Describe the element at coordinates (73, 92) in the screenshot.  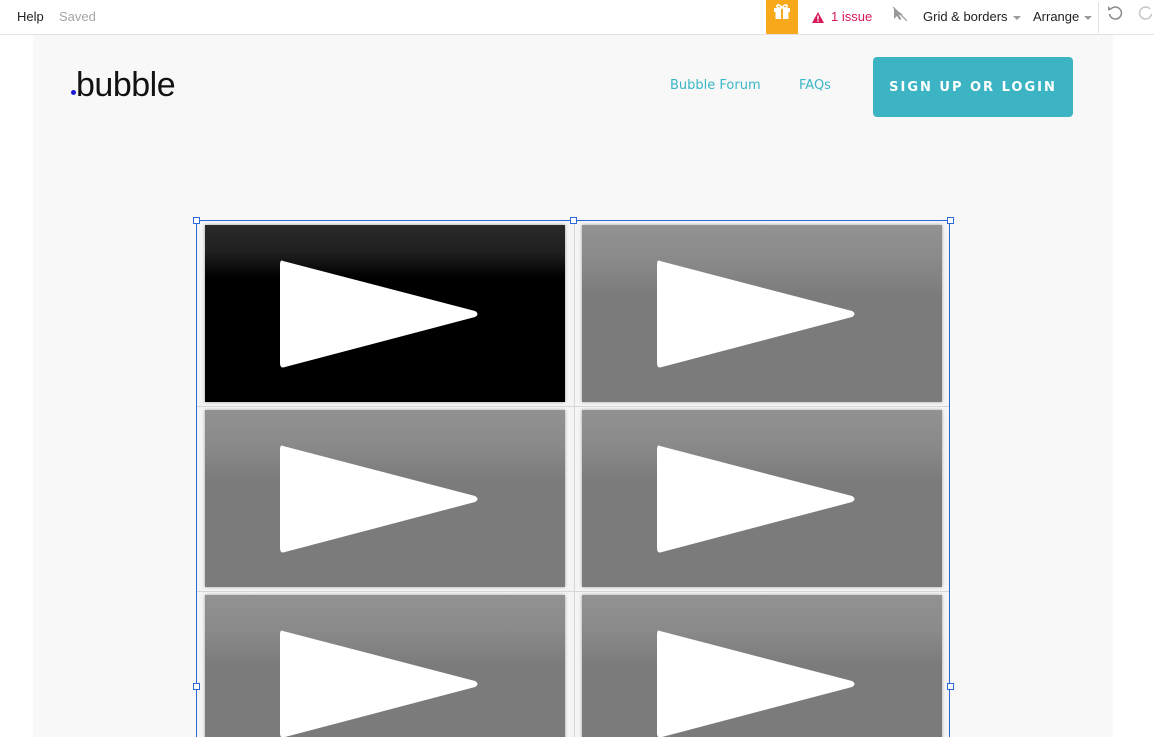
I see `logo-dot` at that location.